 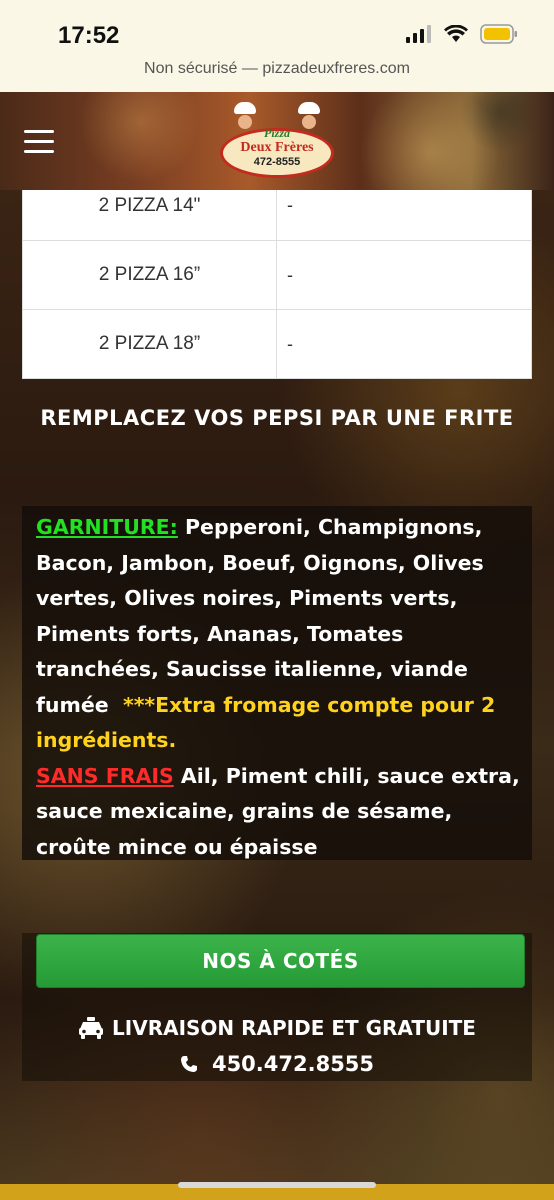 I want to click on phone-line: 450.472.8555, so click(x=277, y=1064).